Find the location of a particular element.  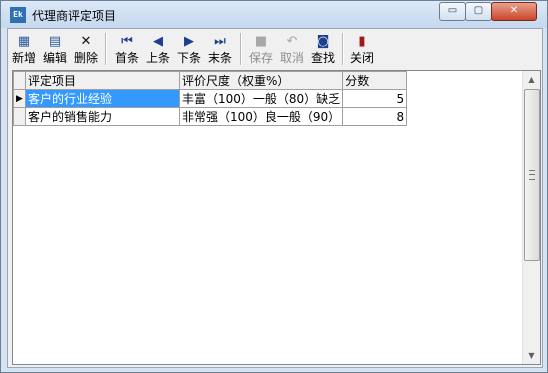

scrollbar-thumb is located at coordinates (532, 175).